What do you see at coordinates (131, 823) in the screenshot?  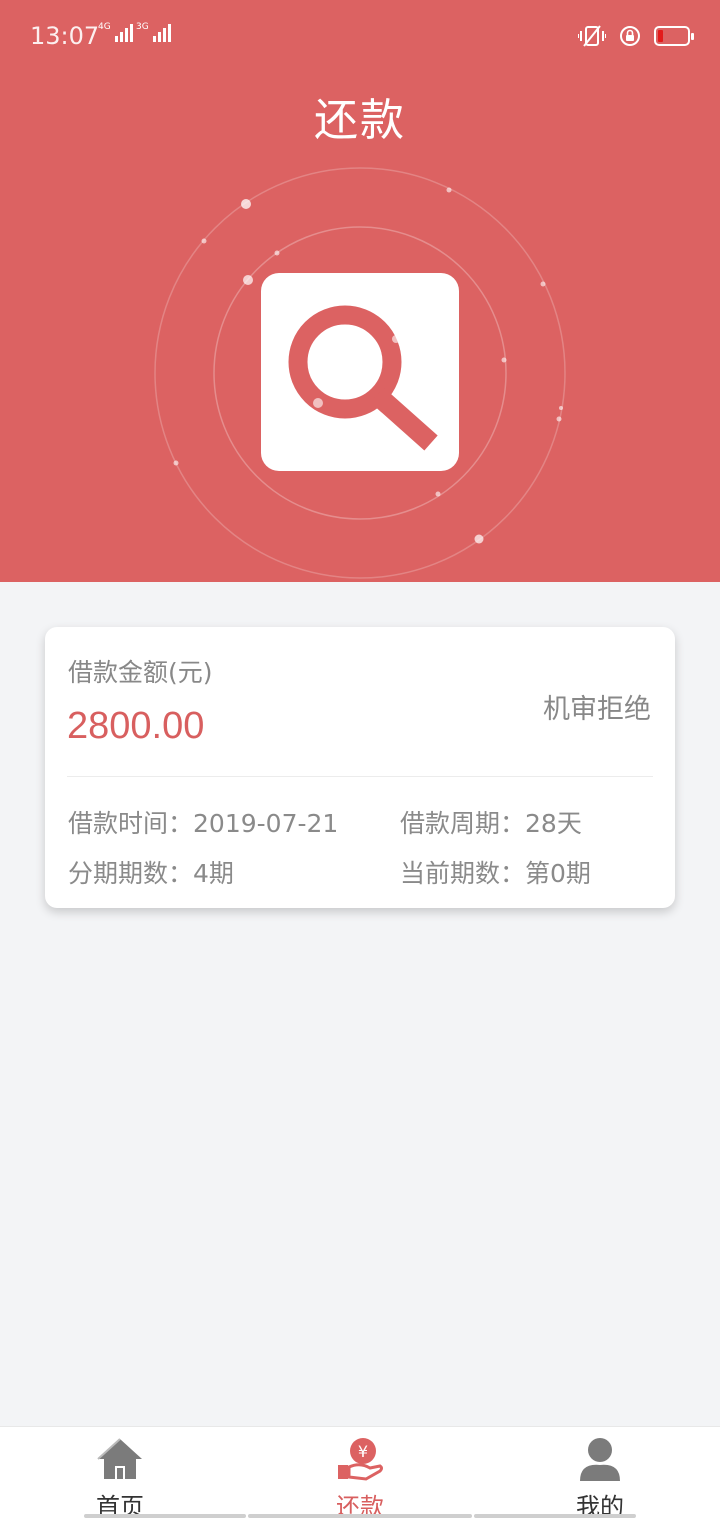 I see `loan-date-label: 借款时间：` at bounding box center [131, 823].